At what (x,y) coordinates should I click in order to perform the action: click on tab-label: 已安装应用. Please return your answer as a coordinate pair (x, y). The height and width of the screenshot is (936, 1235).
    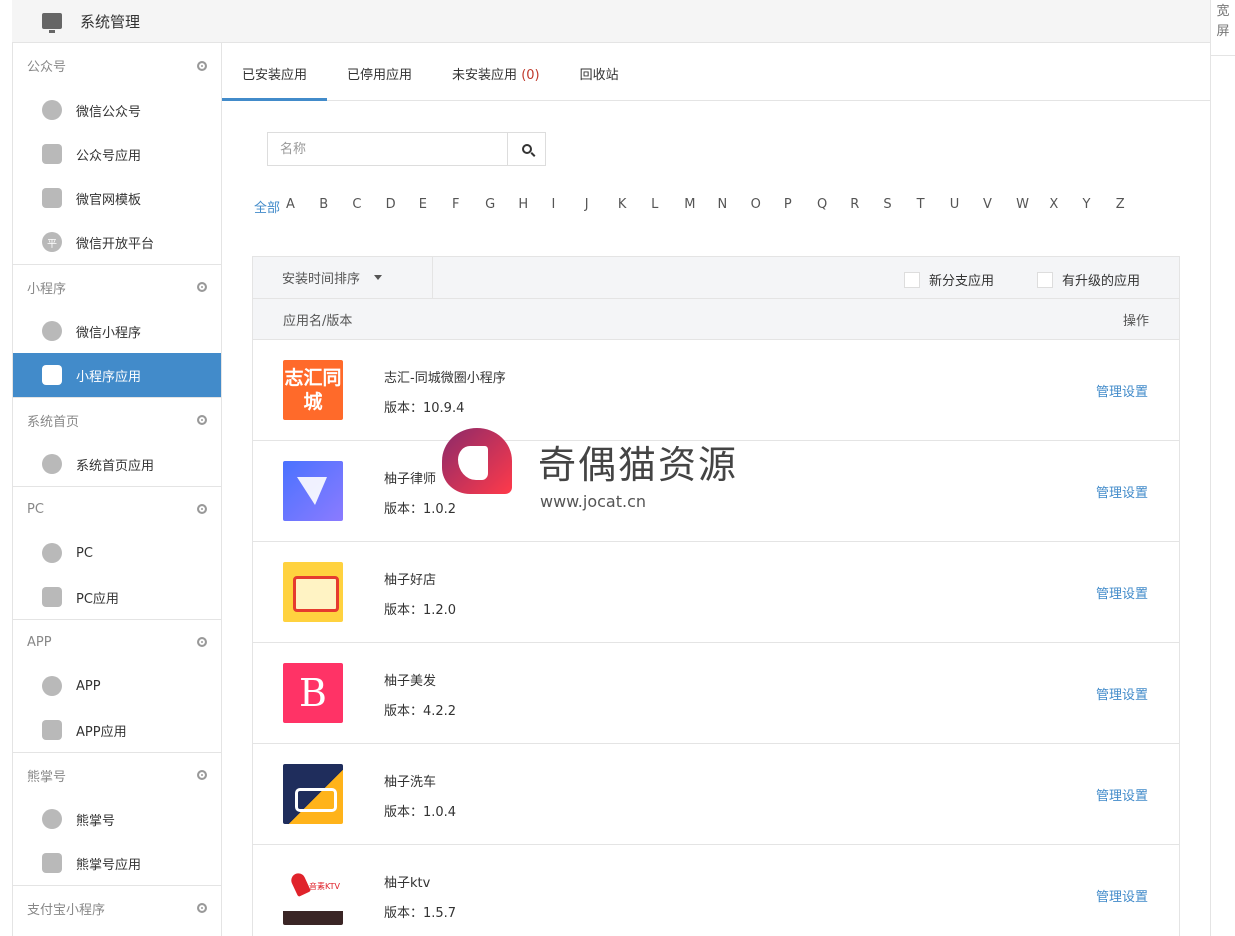
    Looking at the image, I should click on (275, 75).